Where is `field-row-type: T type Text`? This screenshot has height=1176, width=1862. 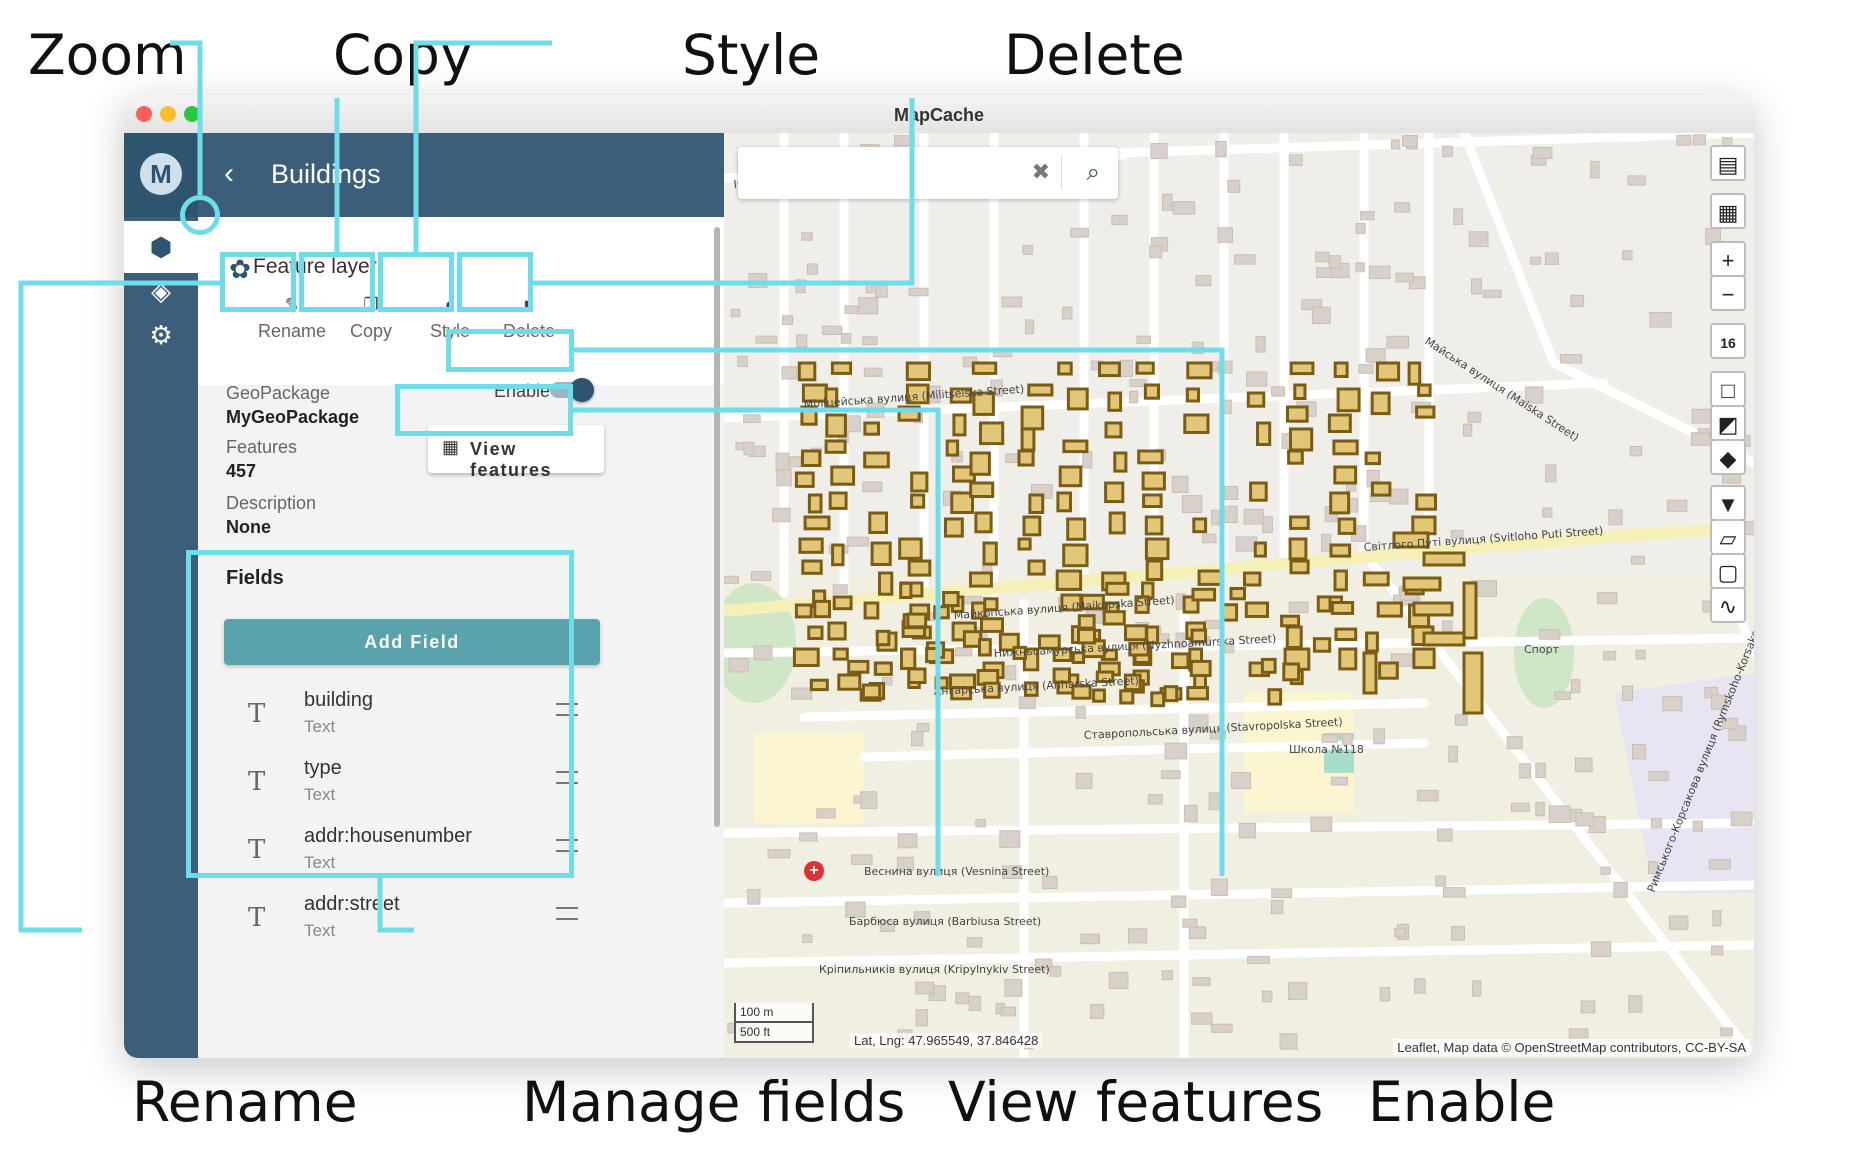 field-row-type: T type Text is located at coordinates (412, 786).